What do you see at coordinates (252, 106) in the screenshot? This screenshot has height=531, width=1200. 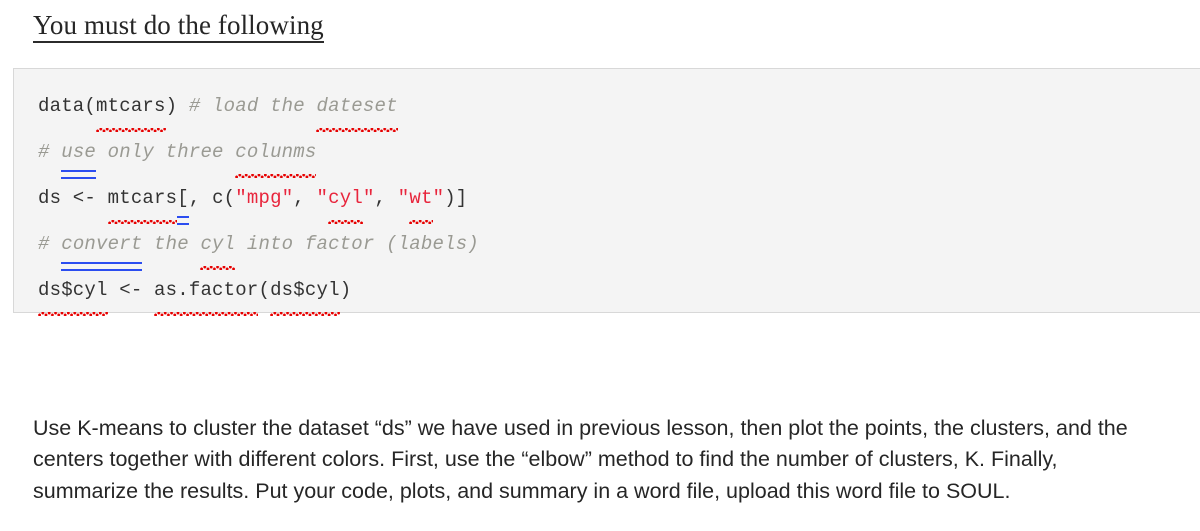 I see `code-token: # load the` at bounding box center [252, 106].